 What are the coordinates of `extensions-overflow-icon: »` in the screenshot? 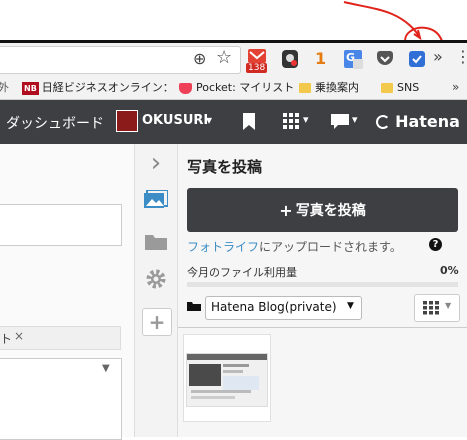 It's located at (438, 56).